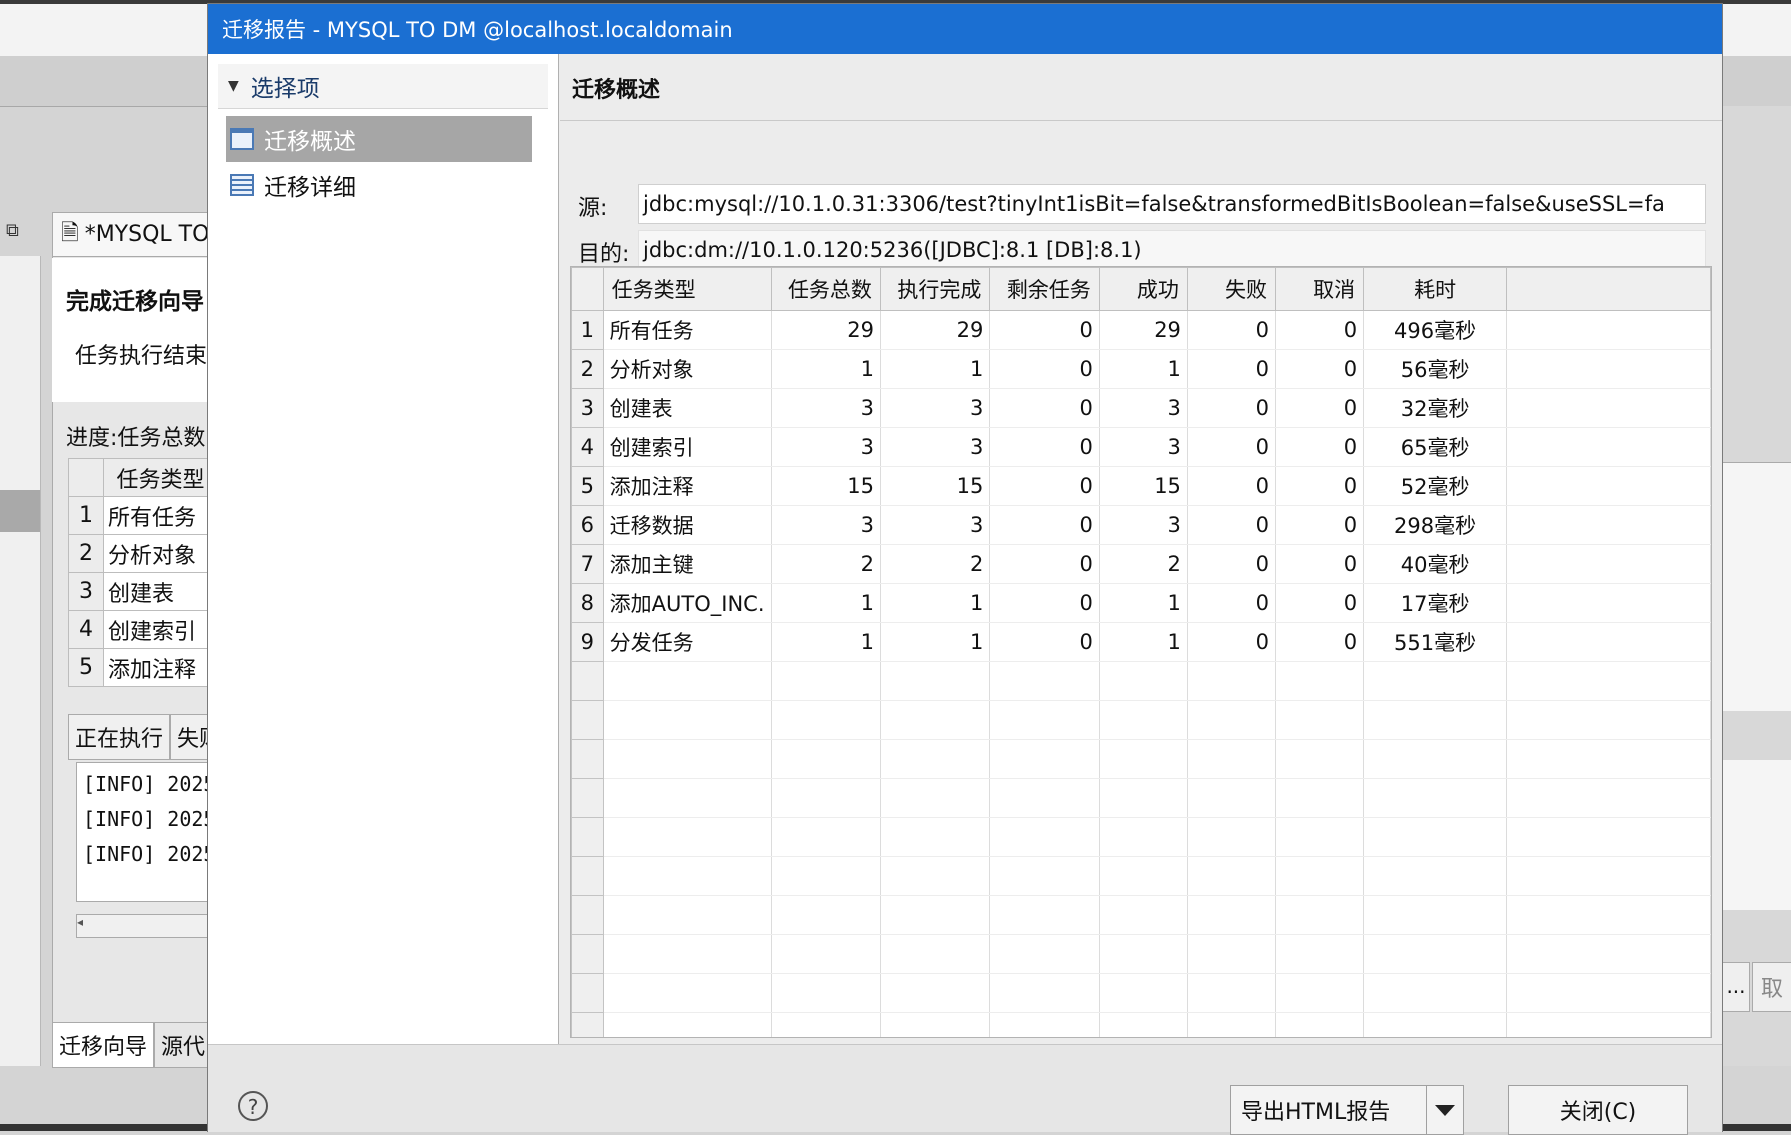 Image resolution: width=1791 pixels, height=1135 pixels. I want to click on close-button: 关闭(C), so click(1598, 1110).